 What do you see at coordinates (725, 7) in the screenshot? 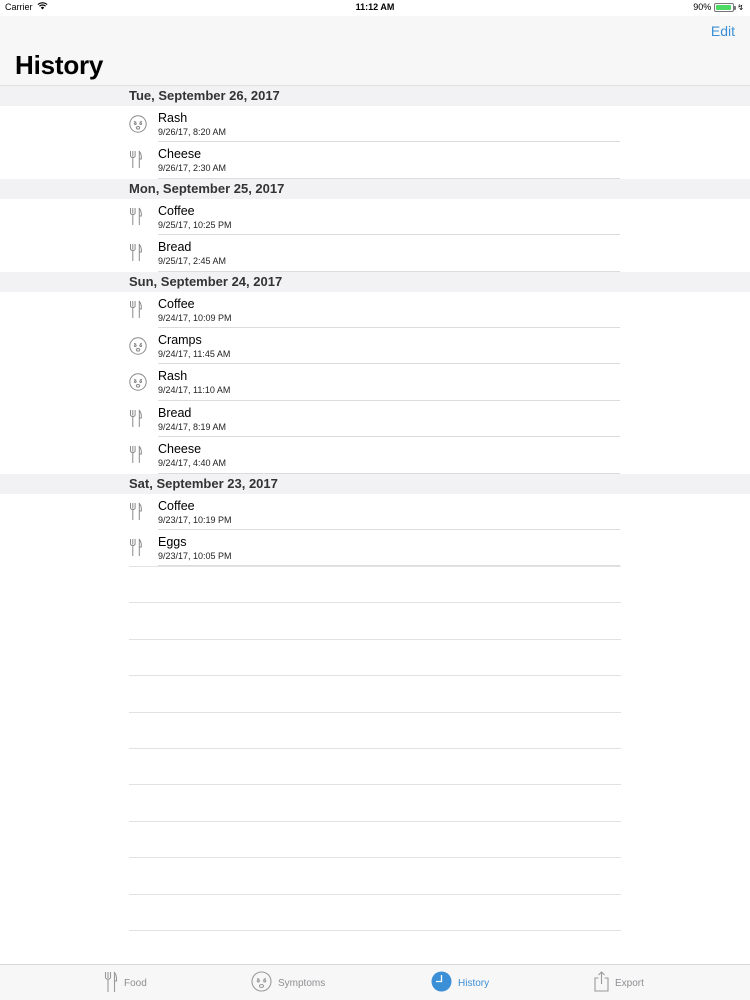
I see `battery-icon` at bounding box center [725, 7].